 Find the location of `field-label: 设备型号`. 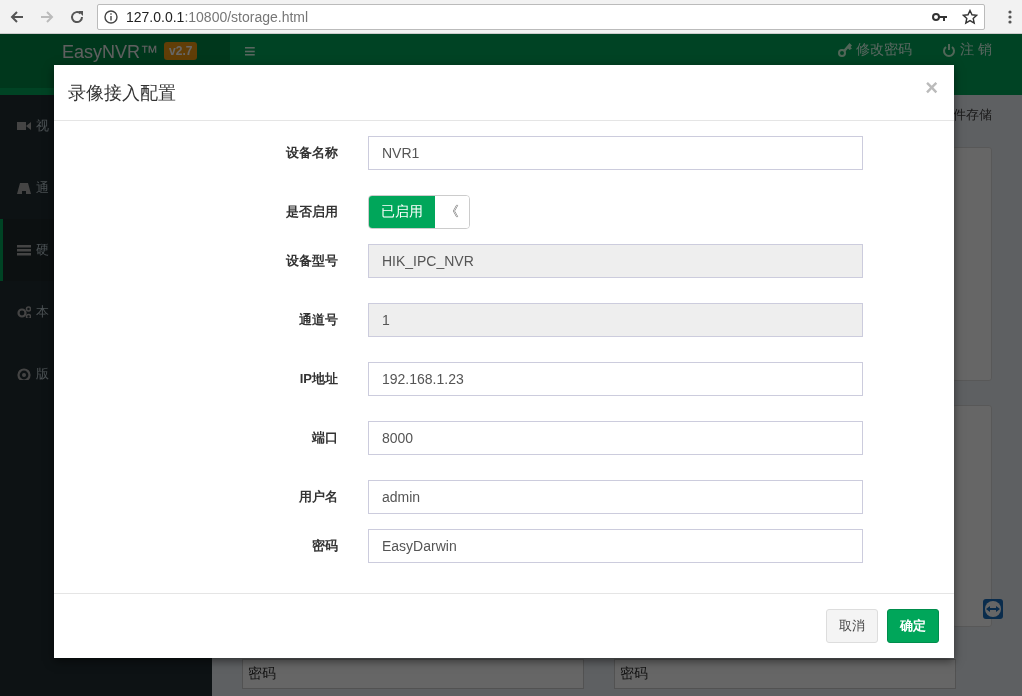

field-label: 设备型号 is located at coordinates (312, 261).